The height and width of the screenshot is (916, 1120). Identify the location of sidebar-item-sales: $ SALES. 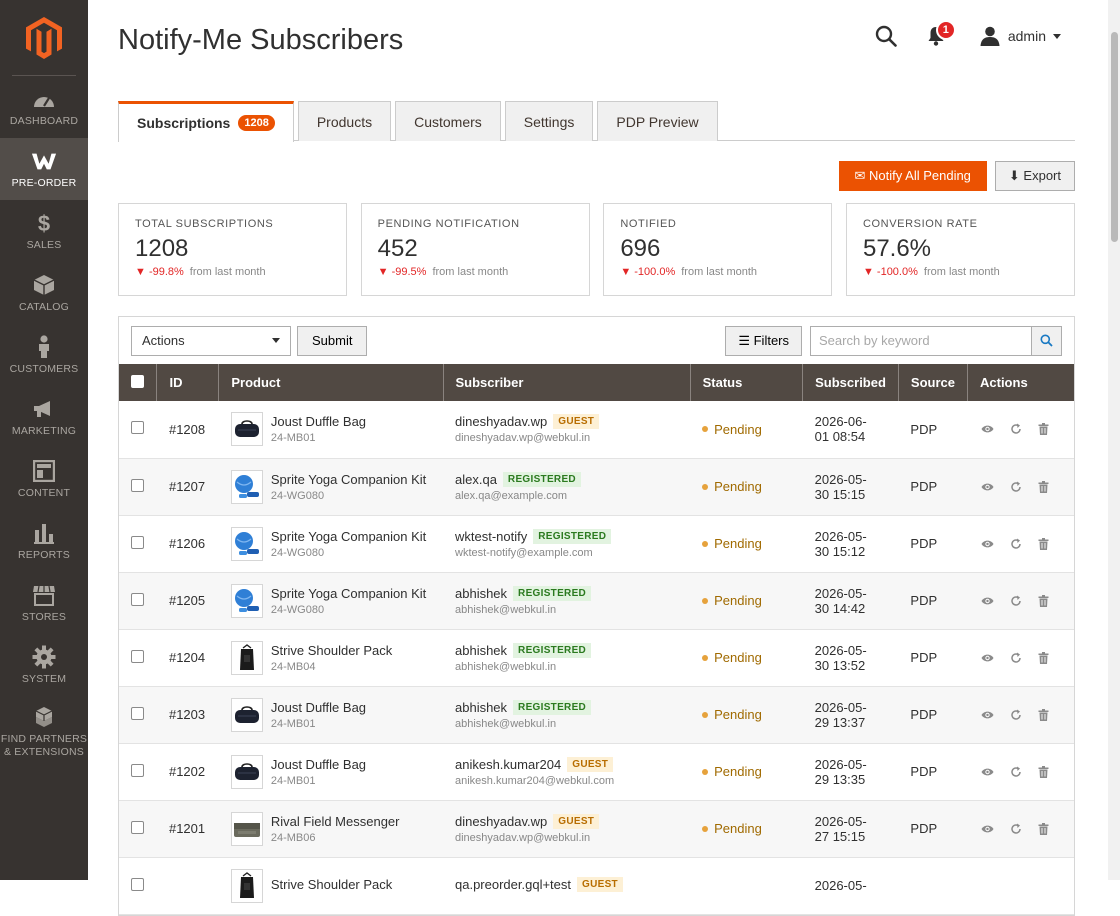
(44, 231).